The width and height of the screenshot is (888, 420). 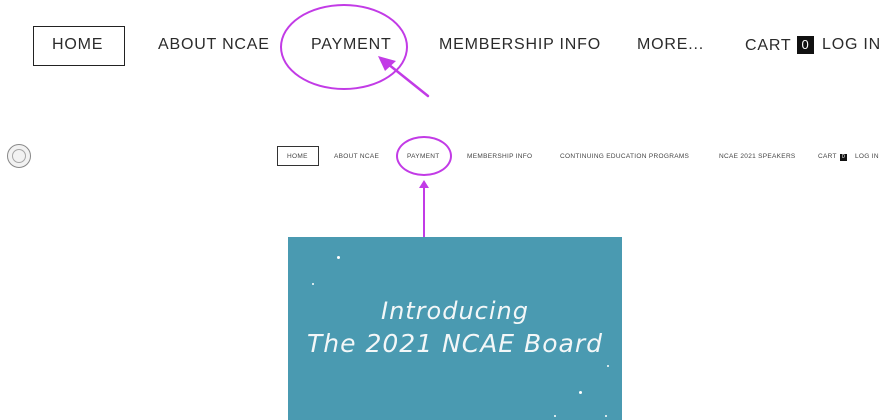 What do you see at coordinates (851, 45) in the screenshot?
I see `zoomed-nav-login: LOG IN` at bounding box center [851, 45].